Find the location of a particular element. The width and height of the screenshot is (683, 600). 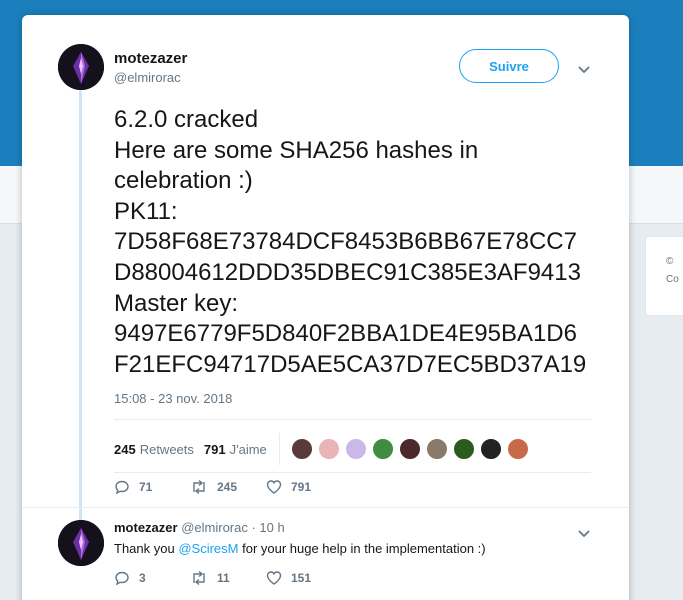

tweet-text-line: 7D58F68E73784DCF8453B6BB67E78CC7 is located at coordinates (345, 242).